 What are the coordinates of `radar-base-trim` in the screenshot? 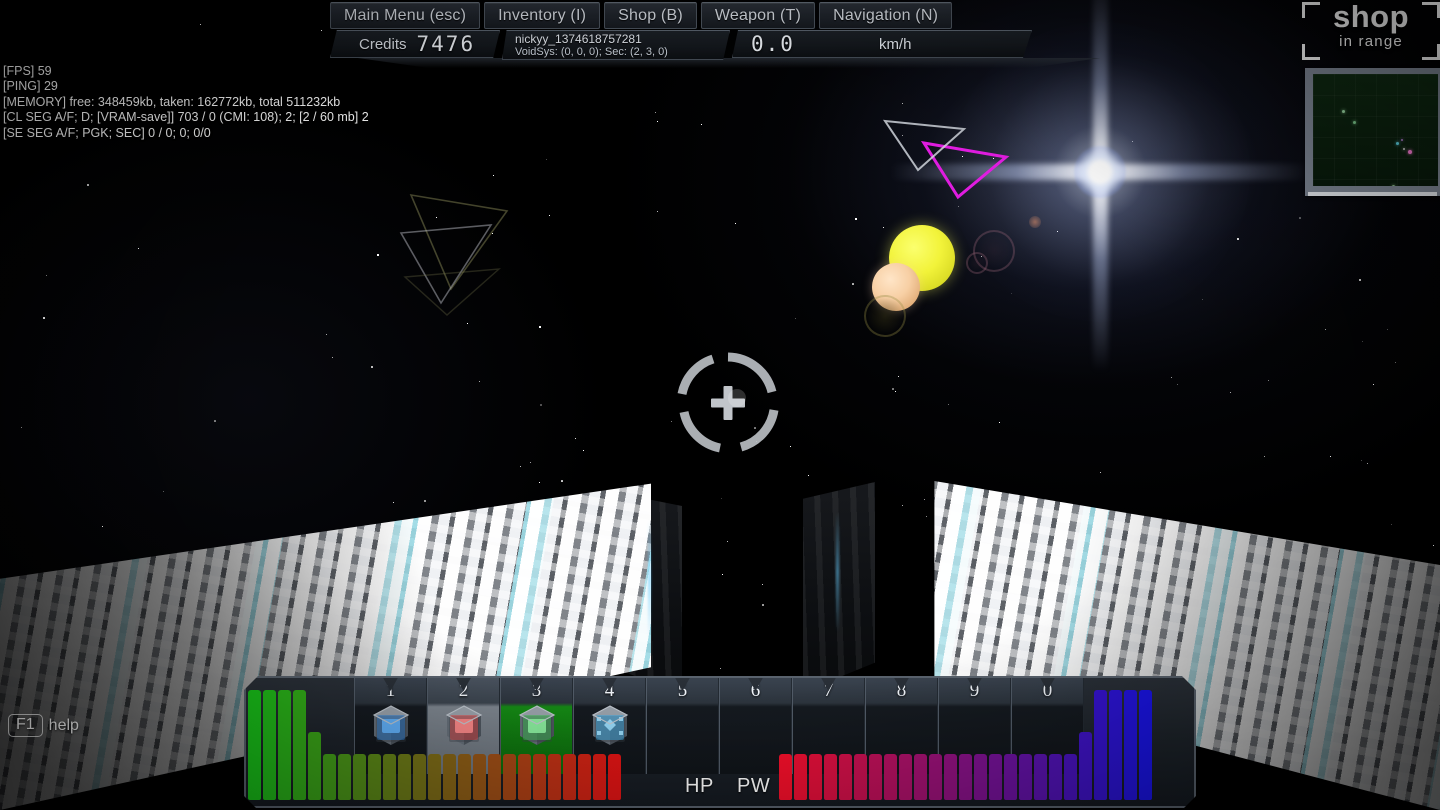 It's located at (1372, 194).